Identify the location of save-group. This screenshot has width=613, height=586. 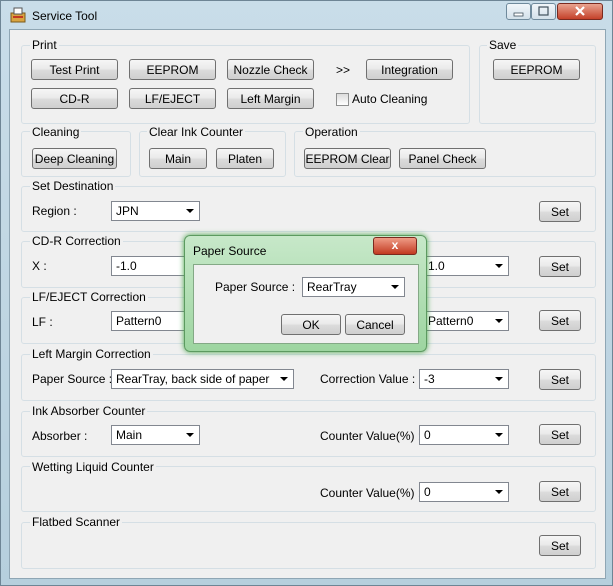
(537, 84).